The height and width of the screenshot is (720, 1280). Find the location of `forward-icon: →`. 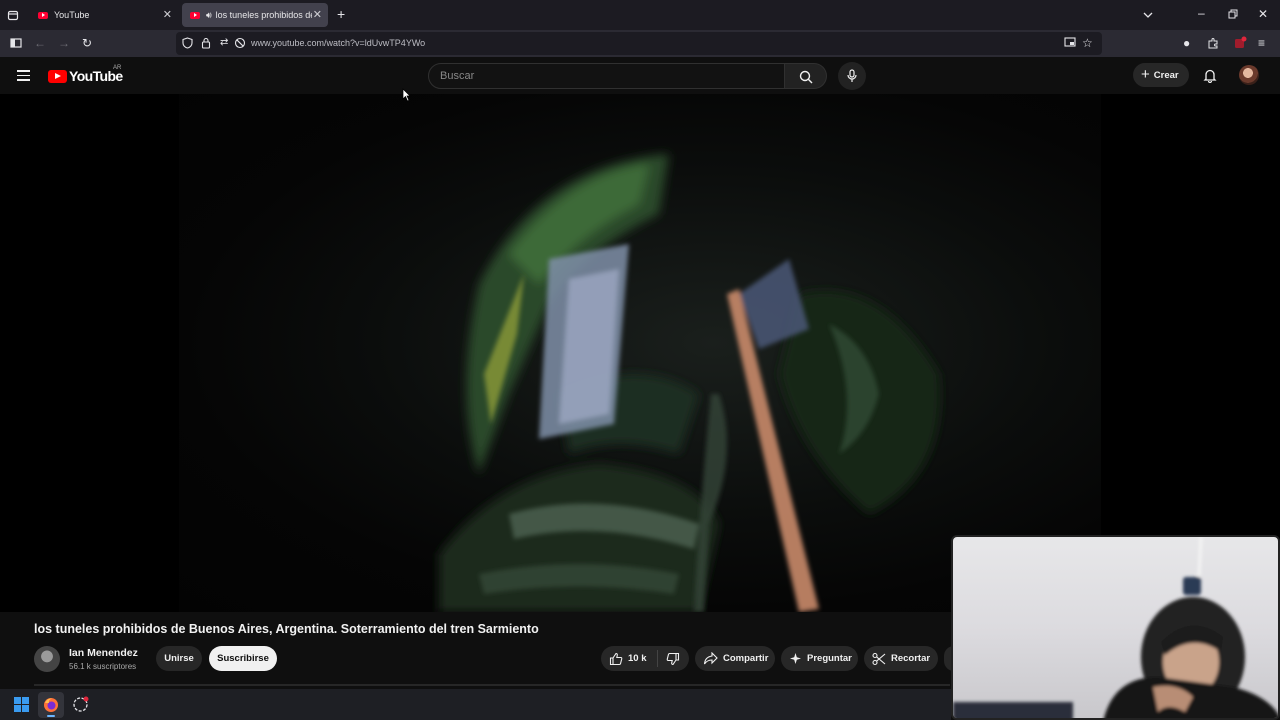

forward-icon: → is located at coordinates (64, 43).